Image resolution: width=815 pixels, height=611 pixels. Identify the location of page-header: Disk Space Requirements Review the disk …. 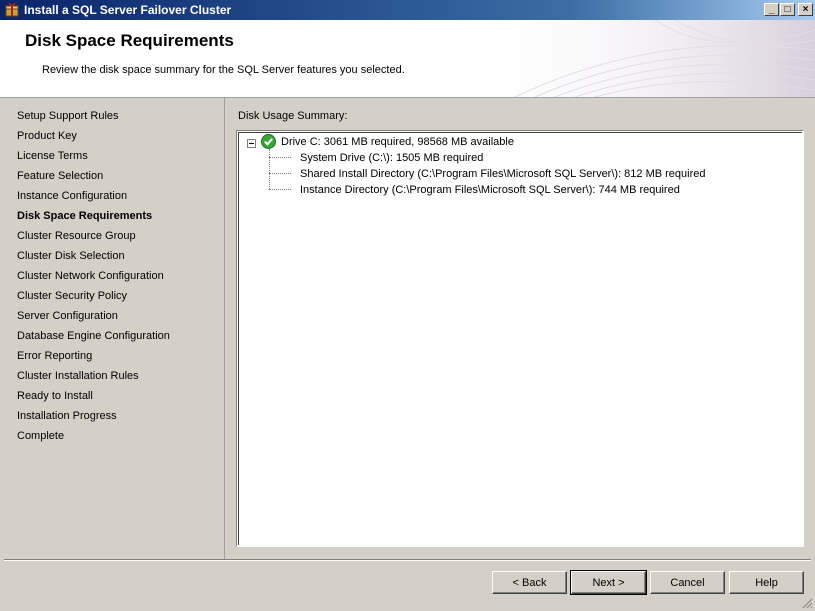
(407, 59).